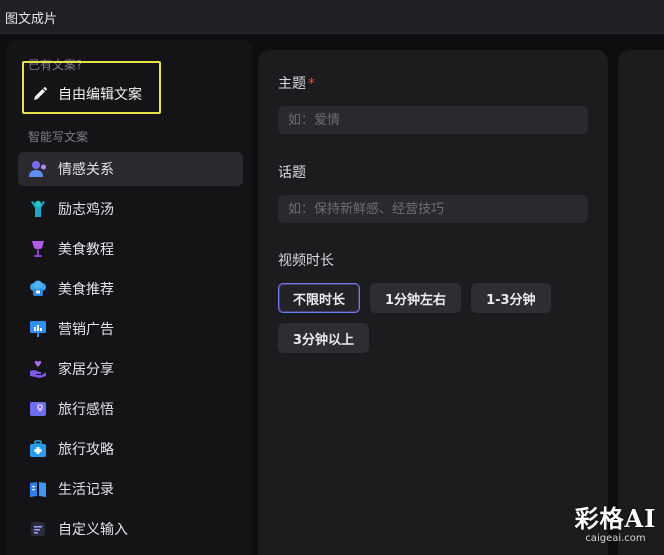 The height and width of the screenshot is (555, 664). Describe the element at coordinates (38, 329) in the screenshot. I see `presentation-icon` at that location.